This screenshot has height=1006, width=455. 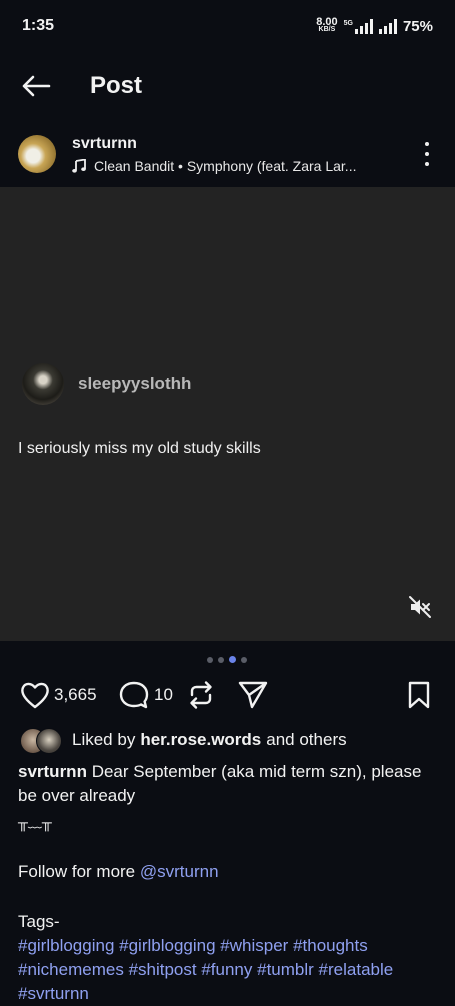 I want to click on page-title: Post, so click(x=116, y=85).